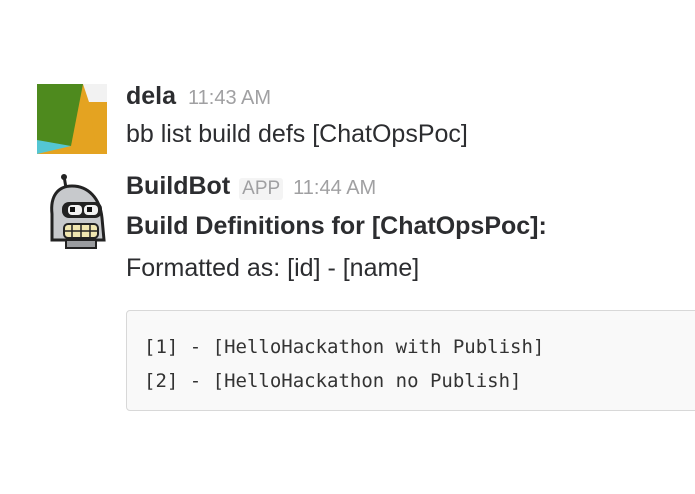 Image resolution: width=695 pixels, height=494 pixels. I want to click on robot-bender-avatar-icon, so click(78, 211).